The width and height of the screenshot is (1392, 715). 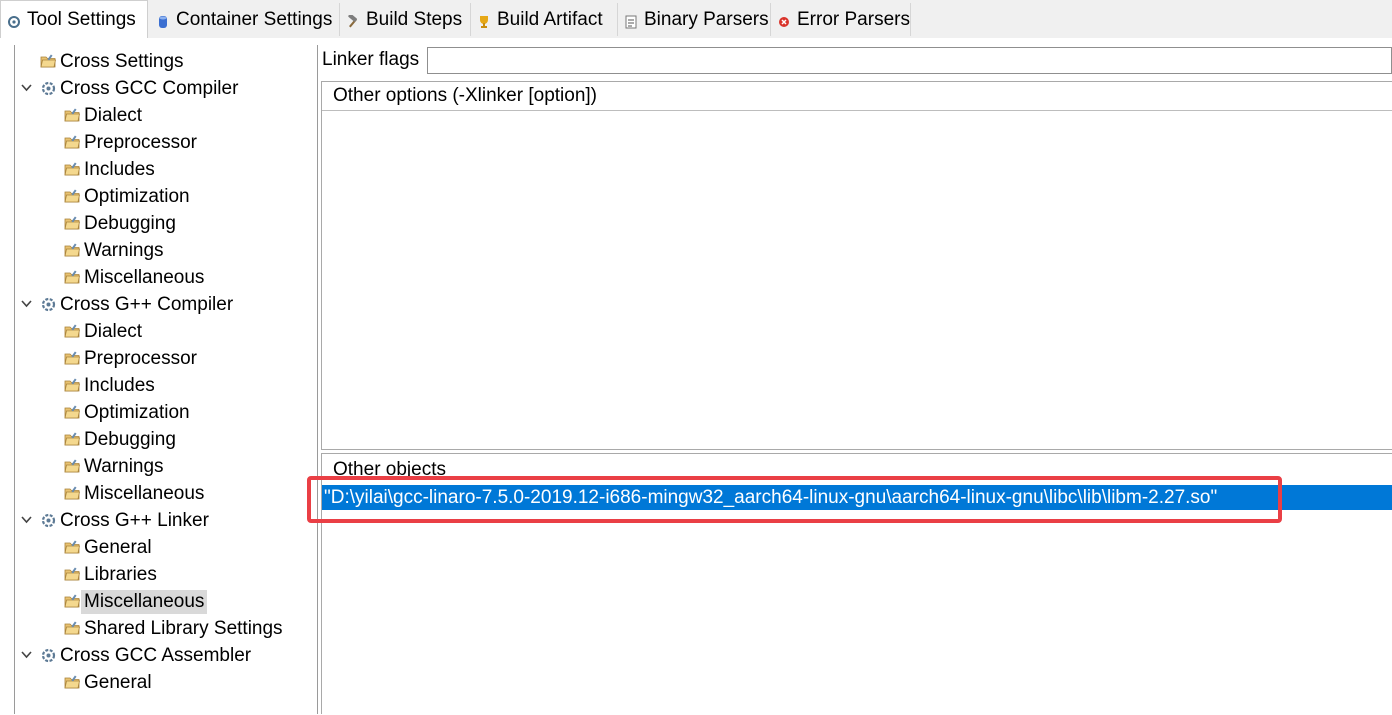 What do you see at coordinates (134, 520) in the screenshot?
I see `tree-item-label: Cross G++ Linker` at bounding box center [134, 520].